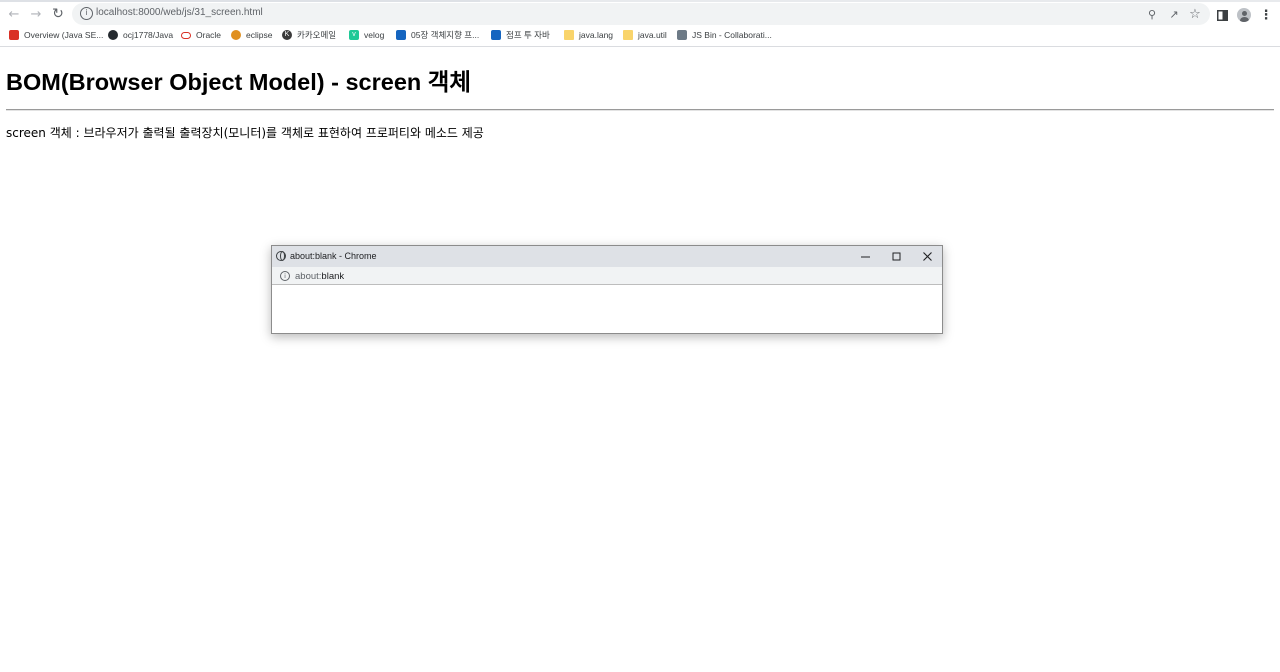 Image resolution: width=1280 pixels, height=672 pixels. What do you see at coordinates (354, 35) in the screenshot?
I see `velog-icon: v` at bounding box center [354, 35].